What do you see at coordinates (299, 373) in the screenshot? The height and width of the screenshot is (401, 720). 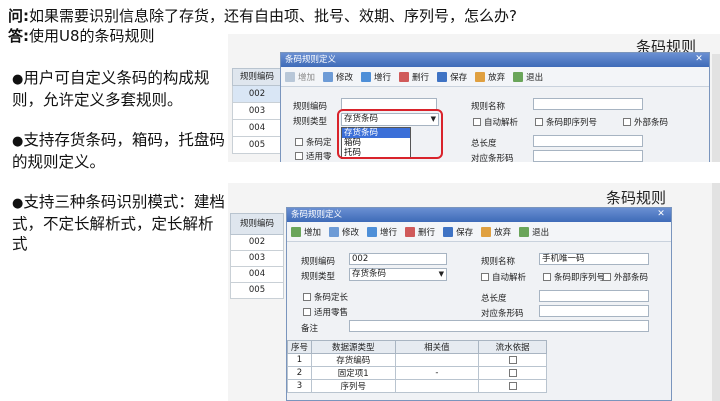 I see `row-number: 2` at bounding box center [299, 373].